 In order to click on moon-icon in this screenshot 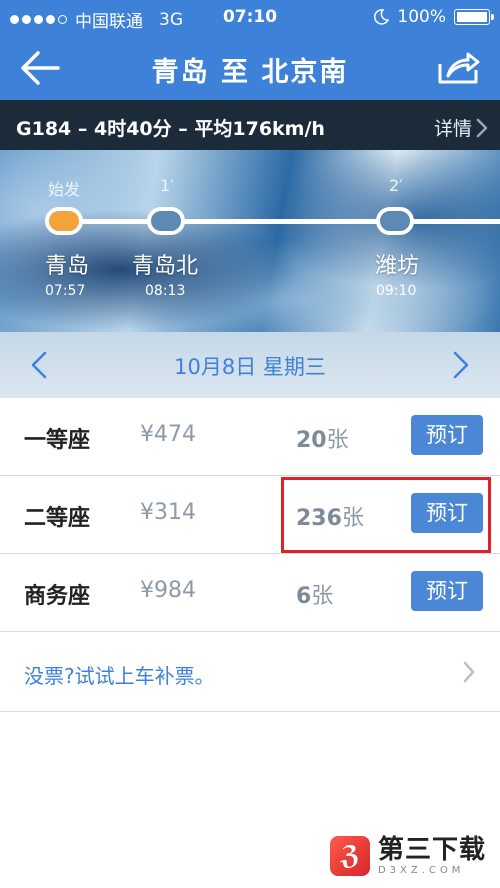, I will do `click(382, 17)`.